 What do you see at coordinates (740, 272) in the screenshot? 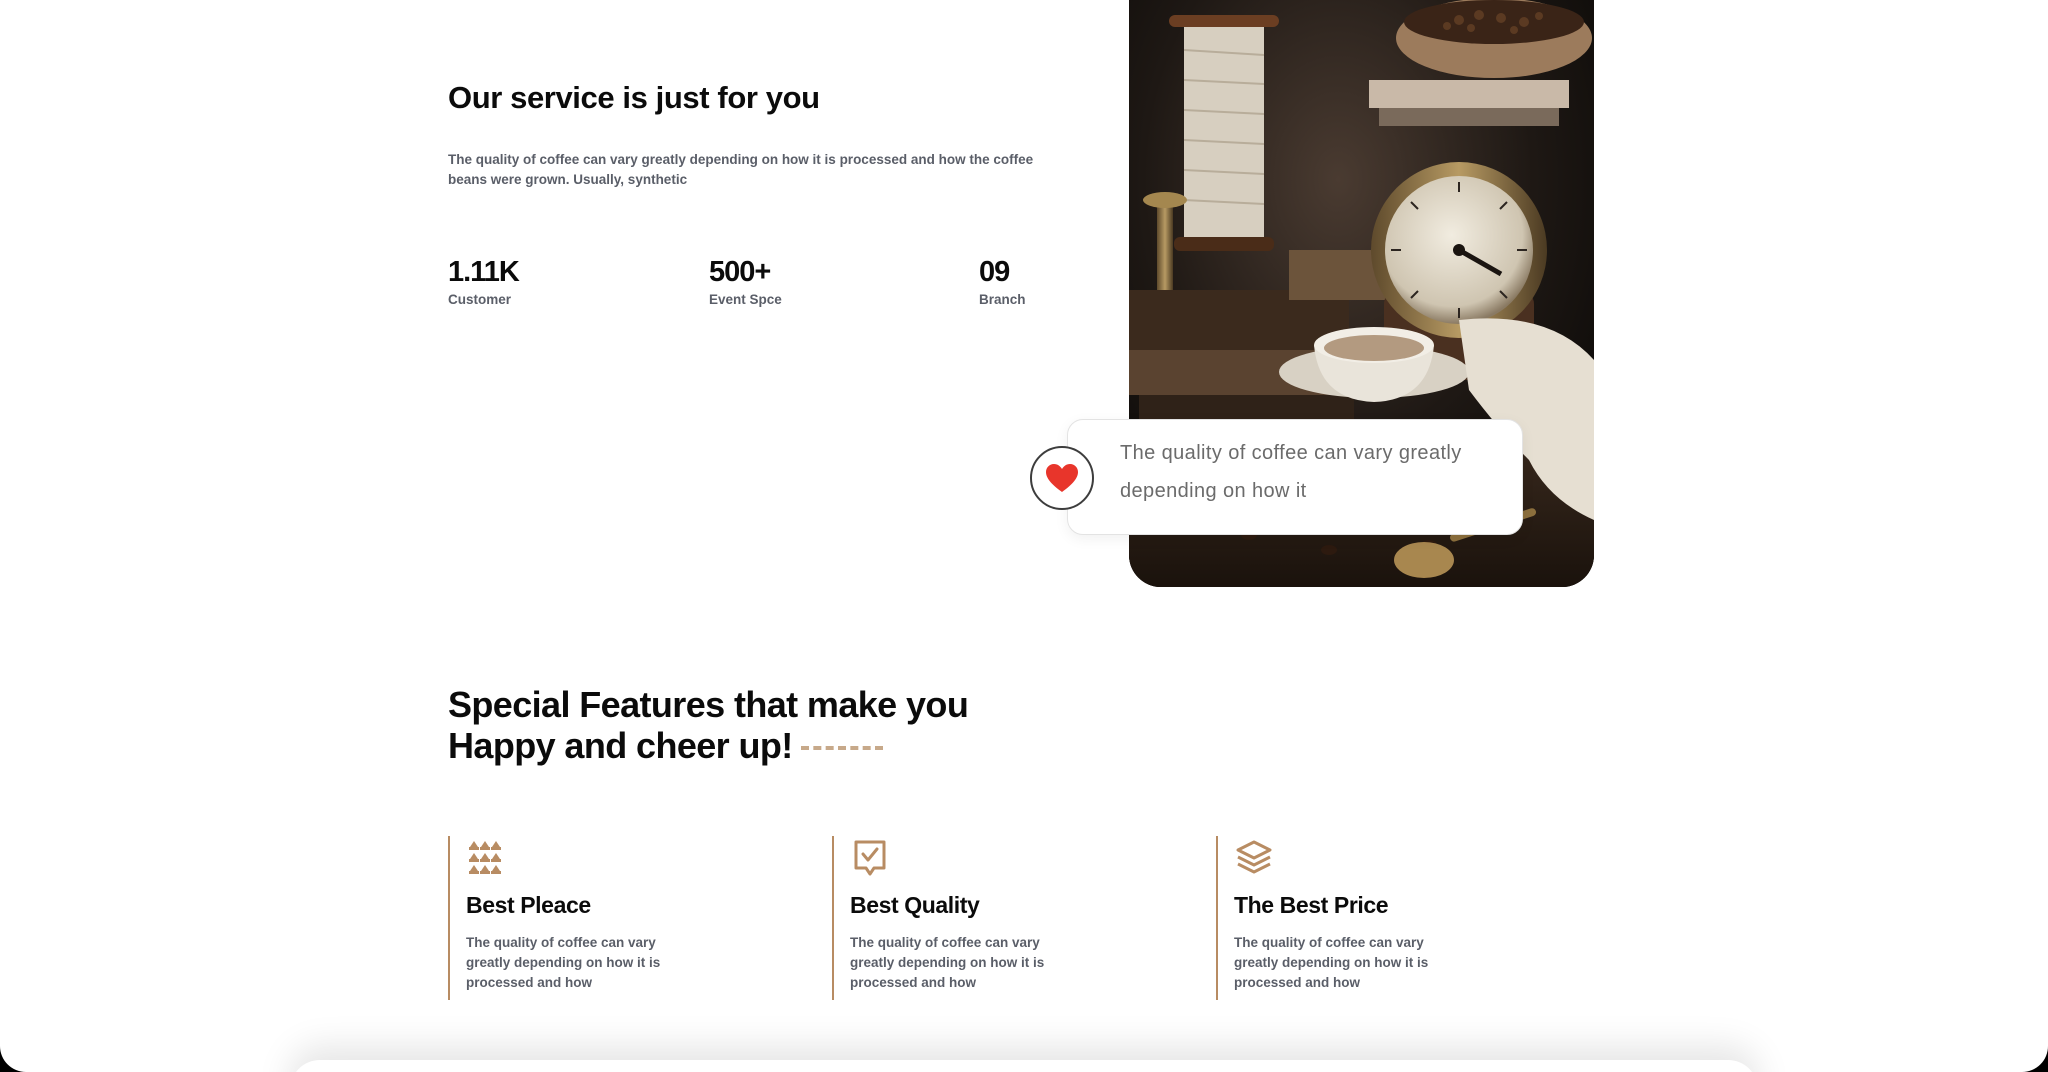
I see `stat-value: 500+` at bounding box center [740, 272].